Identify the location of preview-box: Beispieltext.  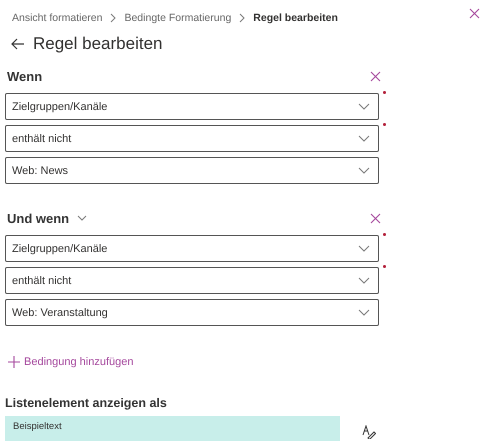
(172, 428).